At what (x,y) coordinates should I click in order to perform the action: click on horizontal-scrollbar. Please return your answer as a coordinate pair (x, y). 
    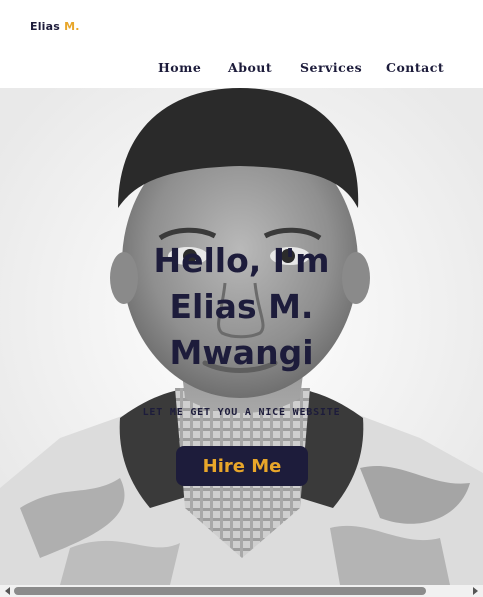
    Looking at the image, I should click on (241, 591).